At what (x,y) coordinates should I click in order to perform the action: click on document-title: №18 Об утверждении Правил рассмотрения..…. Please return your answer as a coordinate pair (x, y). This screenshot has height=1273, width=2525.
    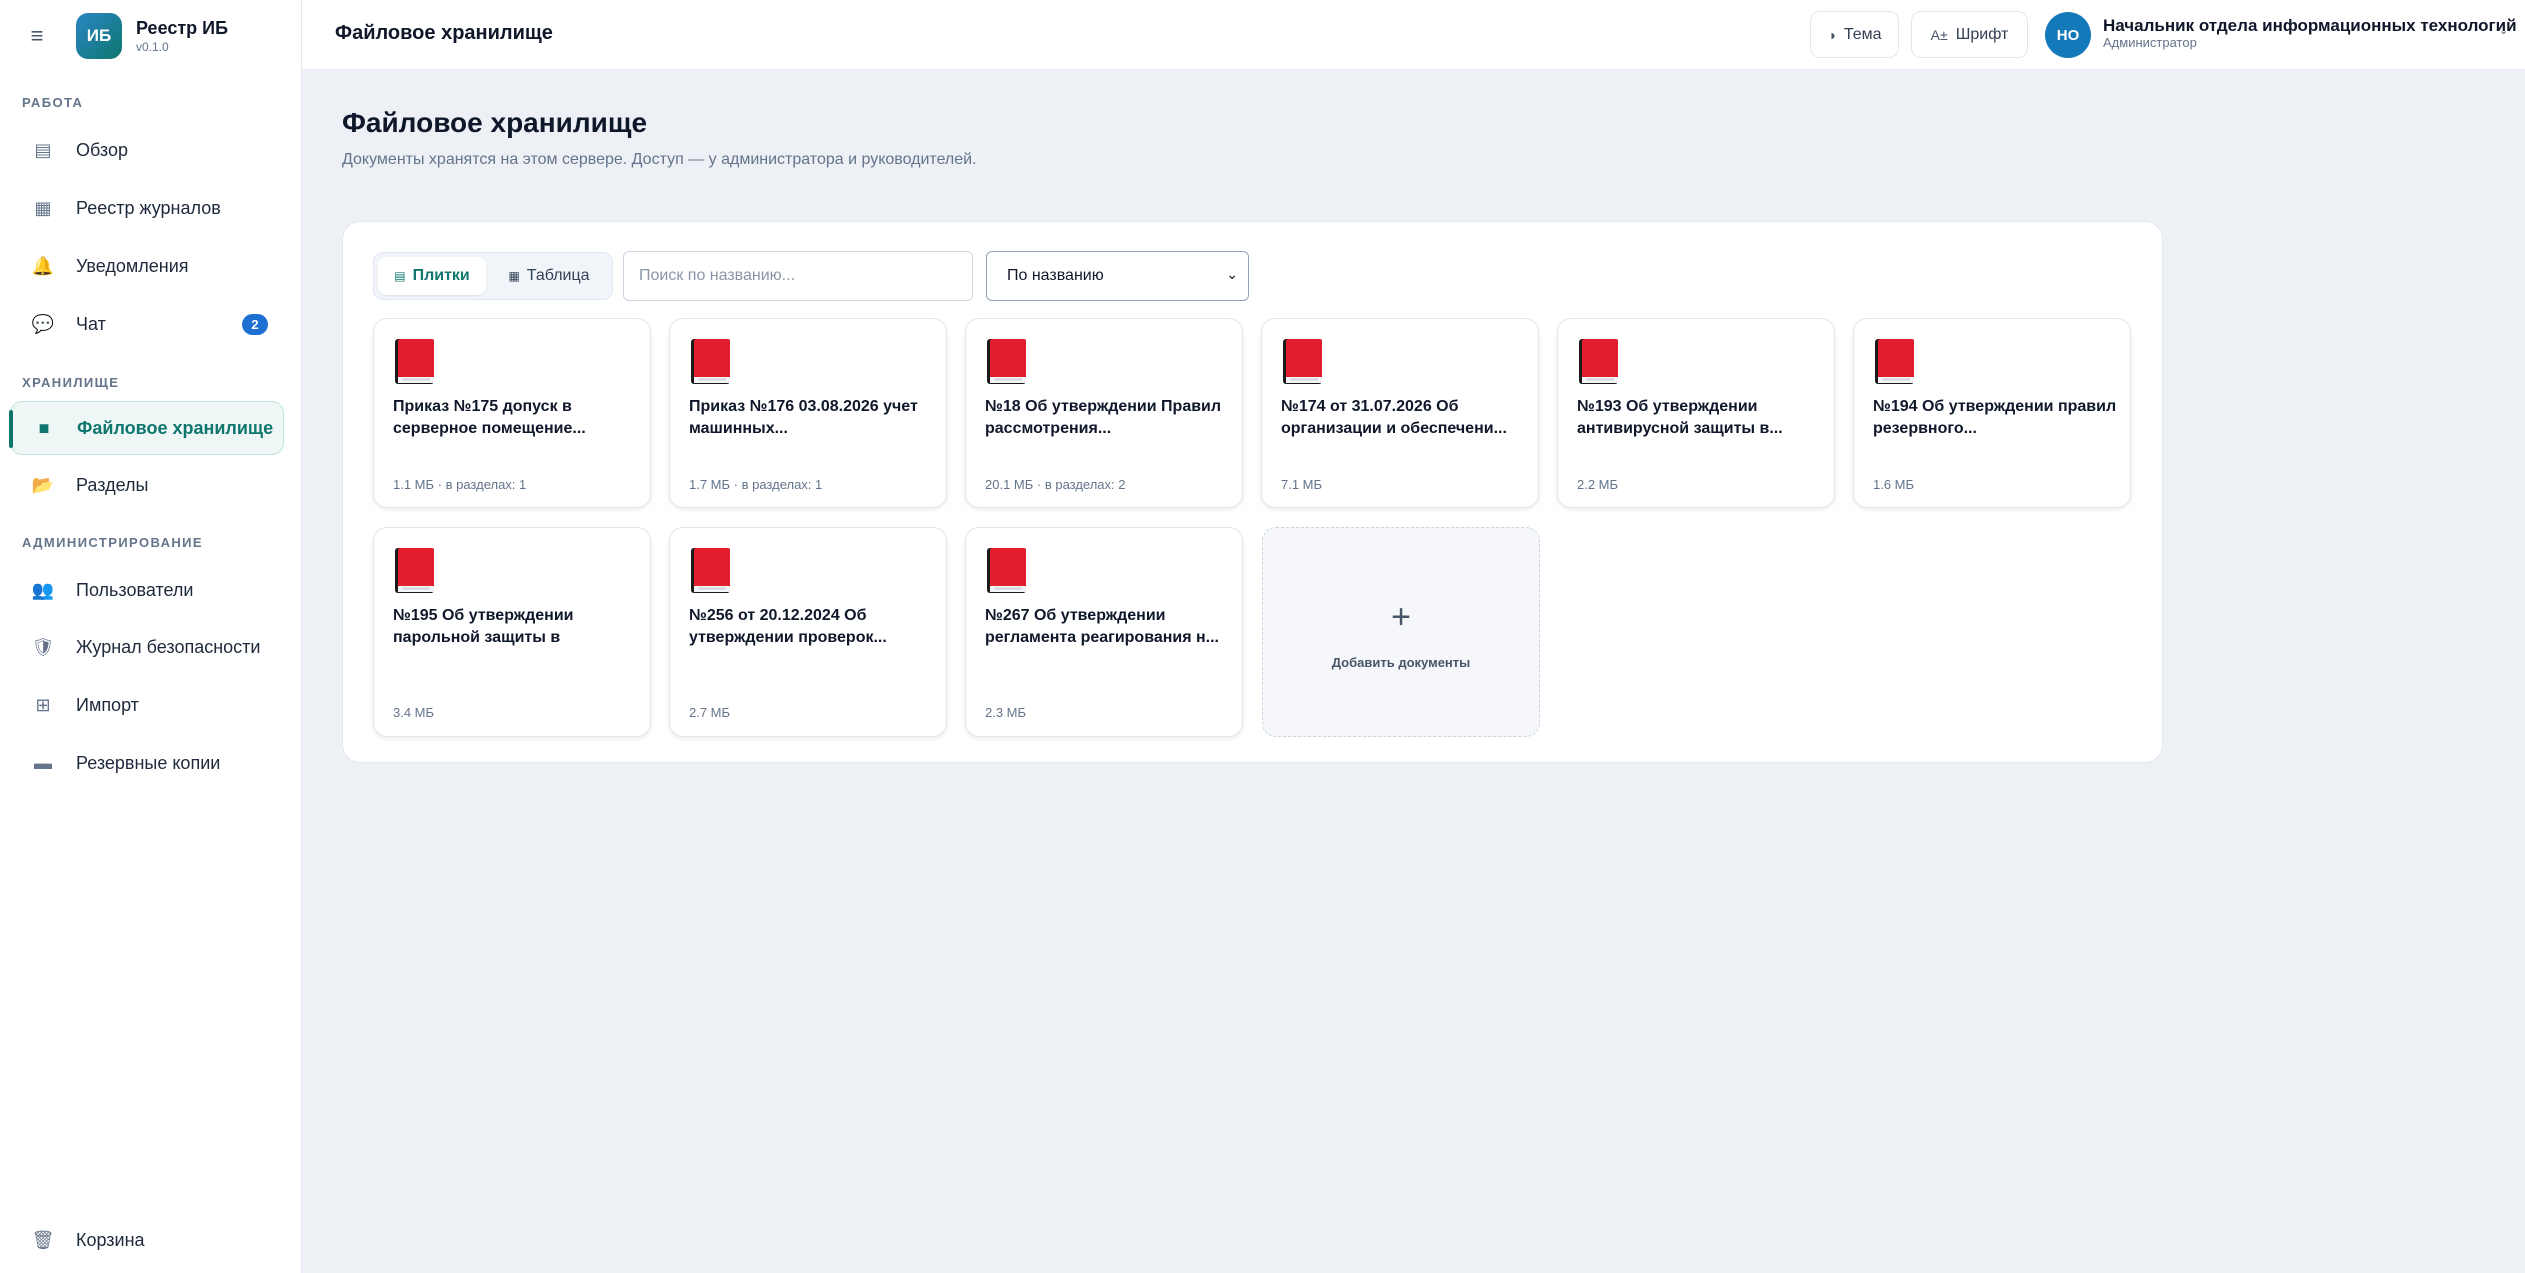
    Looking at the image, I should click on (1103, 417).